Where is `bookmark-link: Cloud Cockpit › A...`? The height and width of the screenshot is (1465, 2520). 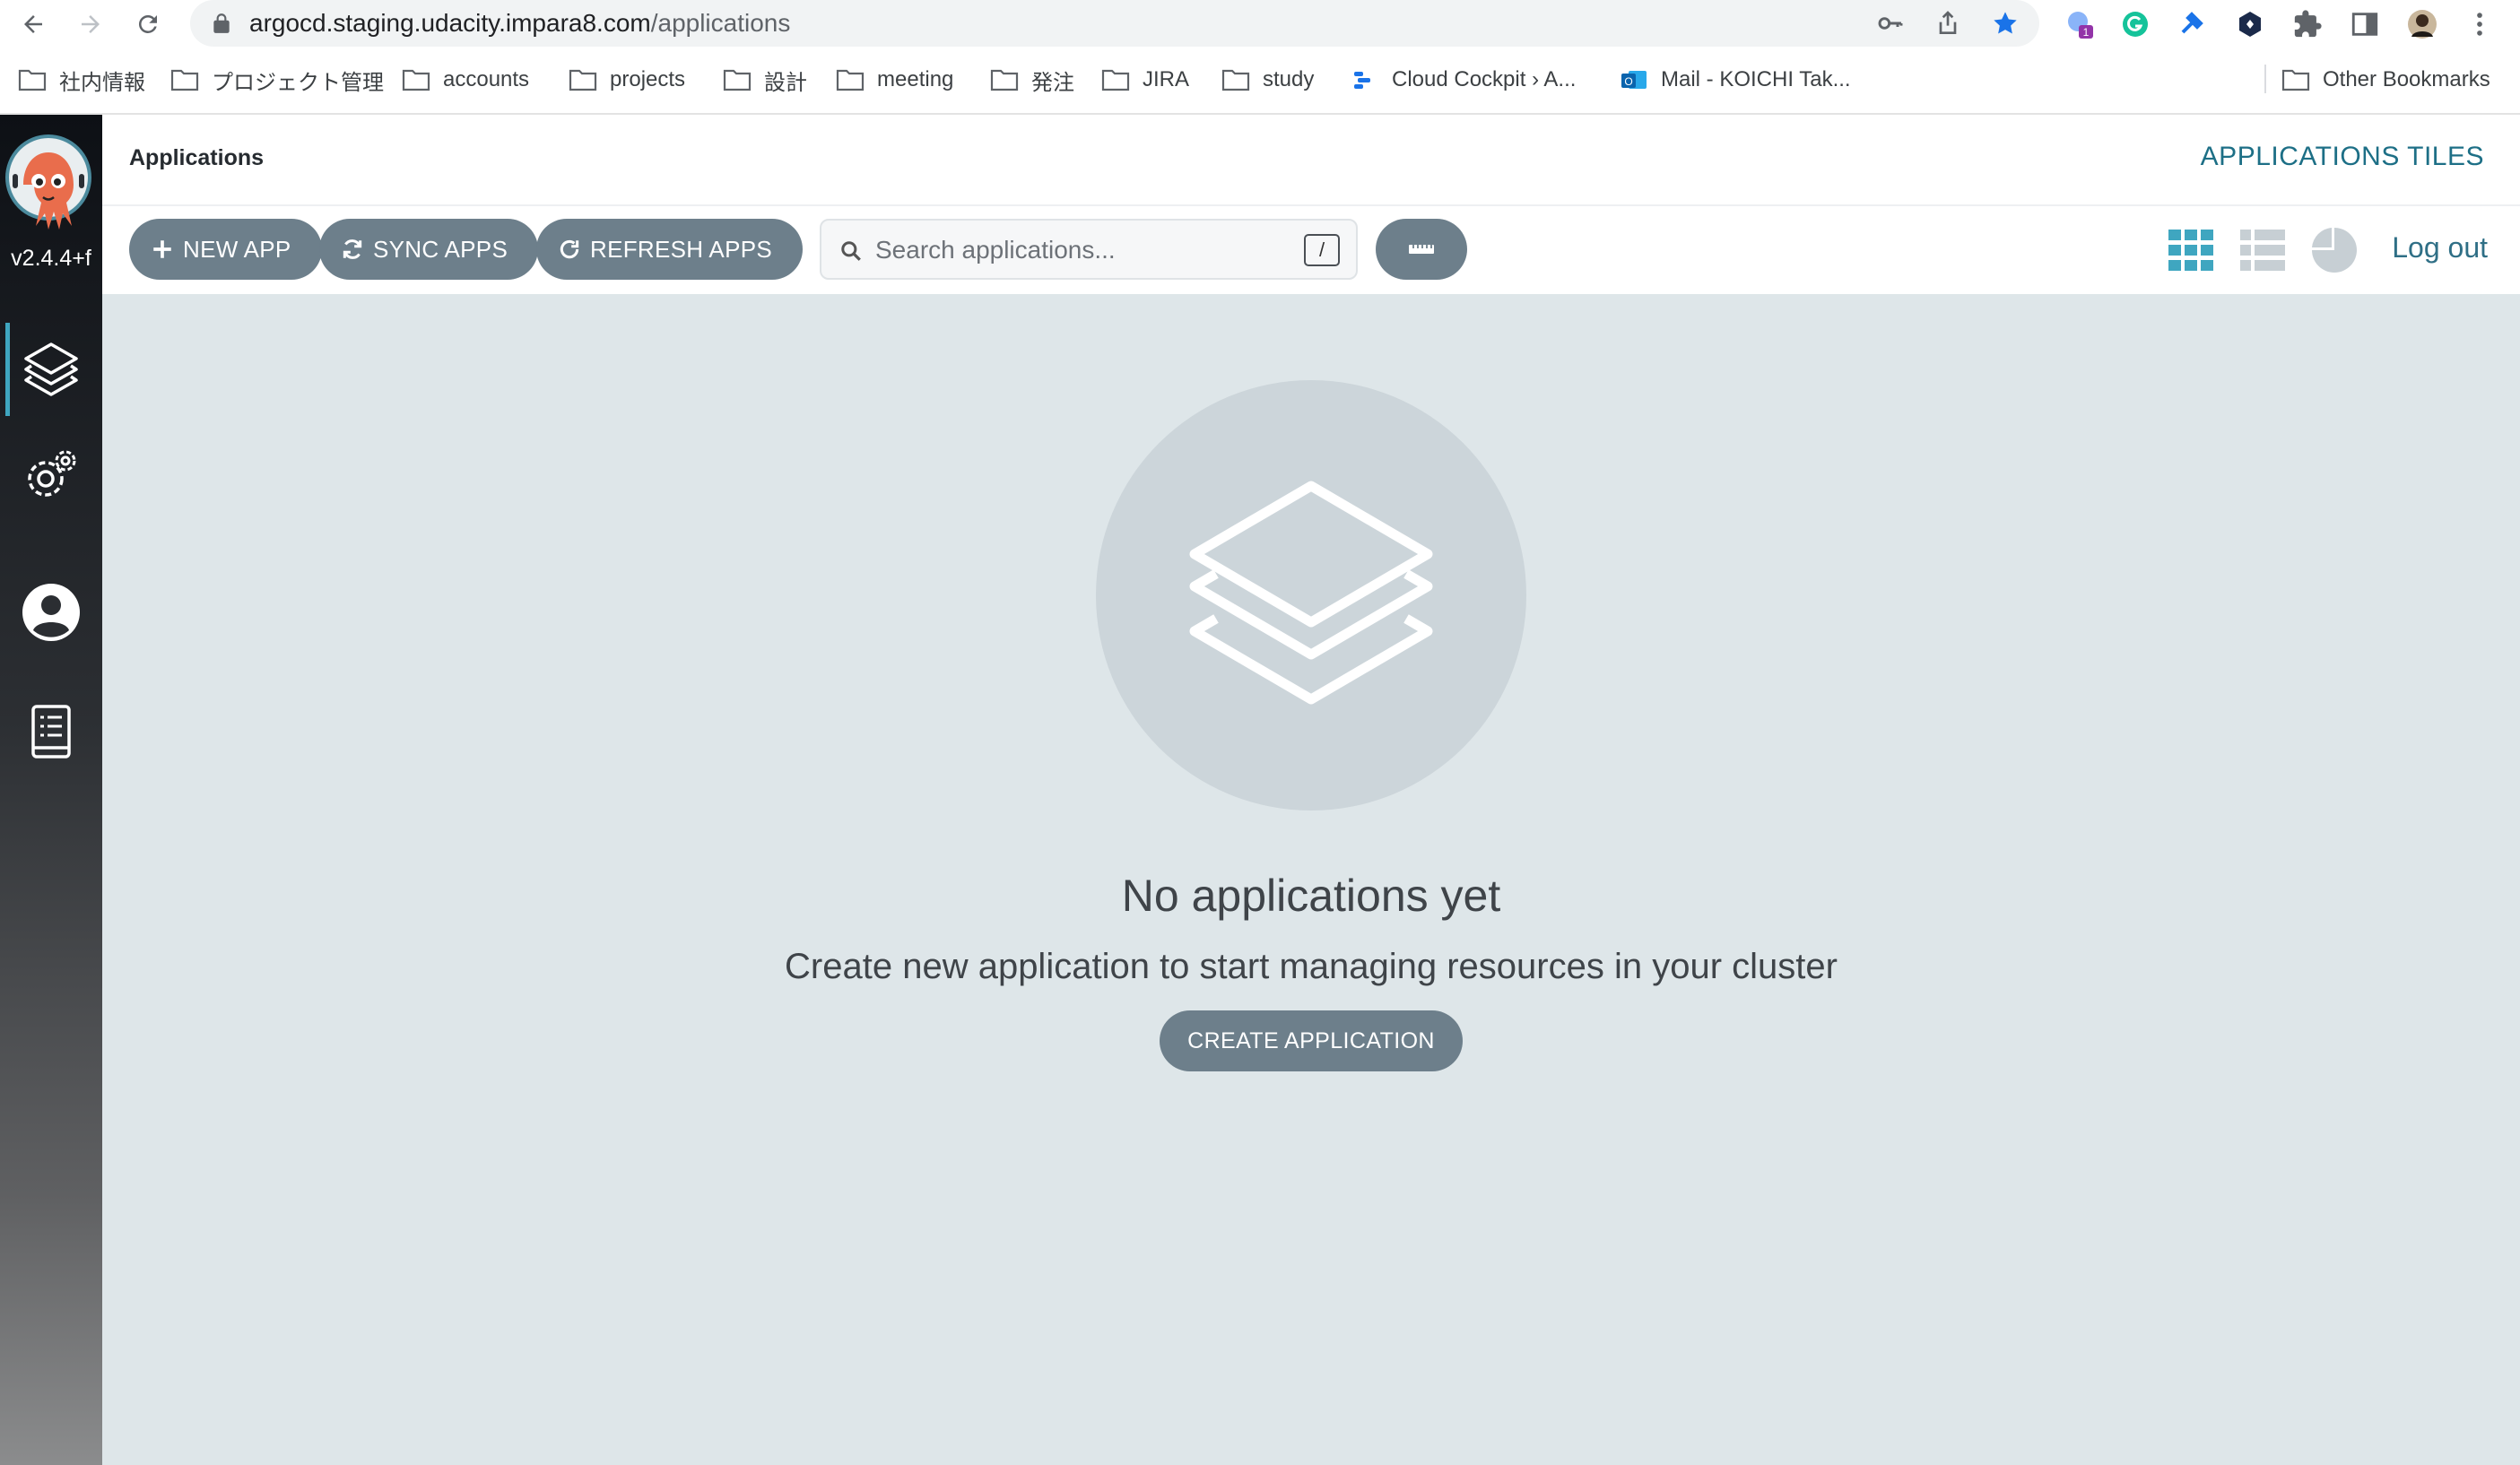 bookmark-link: Cloud Cockpit › A... is located at coordinates (1463, 80).